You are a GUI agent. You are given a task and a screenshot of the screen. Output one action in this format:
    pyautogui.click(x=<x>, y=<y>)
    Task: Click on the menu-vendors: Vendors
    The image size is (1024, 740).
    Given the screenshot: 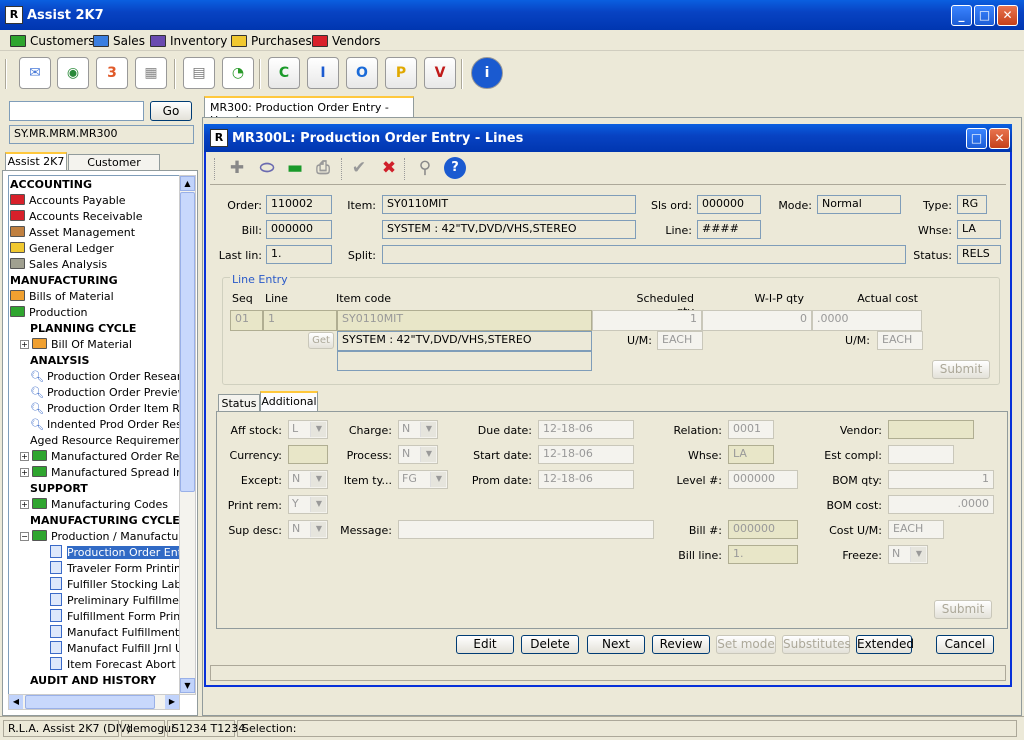 What is the action you would take?
    pyautogui.click(x=346, y=40)
    